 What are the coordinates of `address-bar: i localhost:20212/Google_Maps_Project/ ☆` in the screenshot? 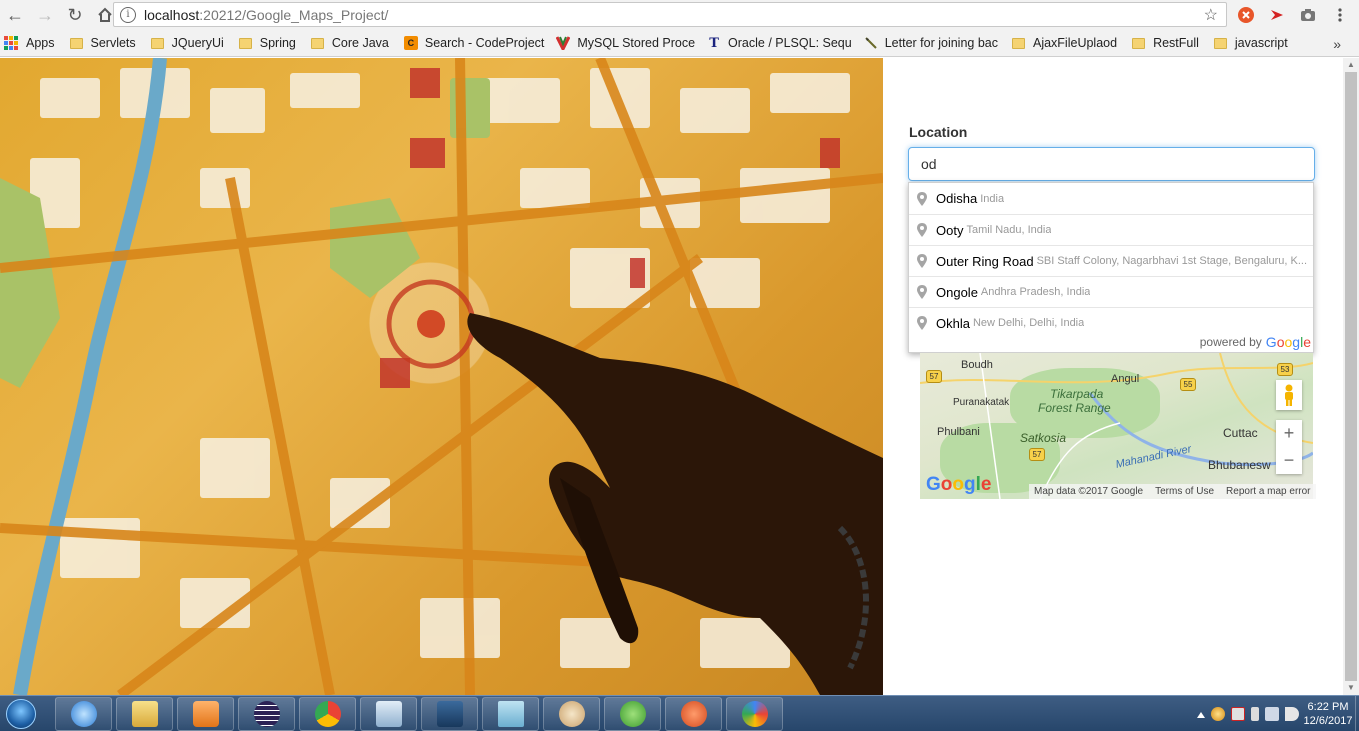 It's located at (670, 14).